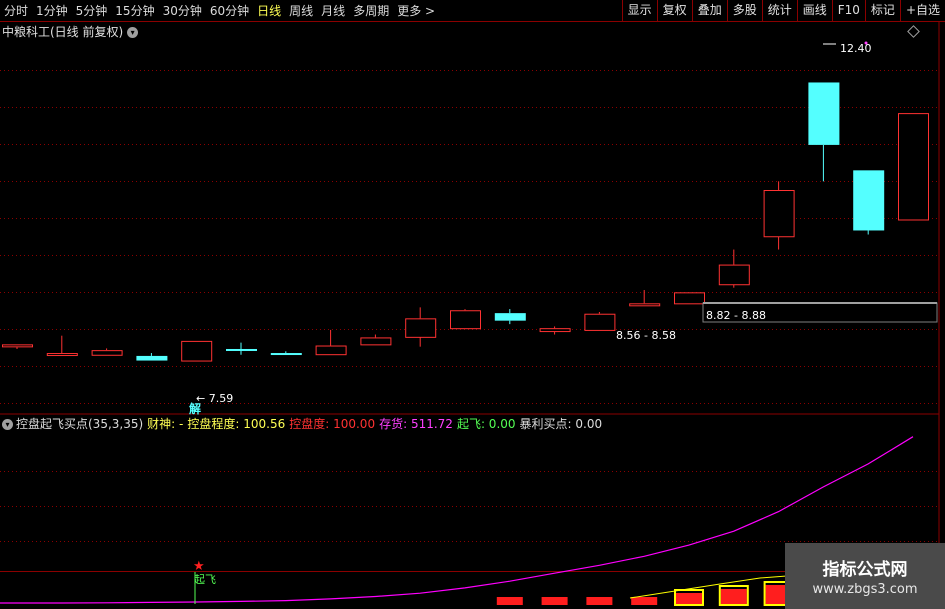 The height and width of the screenshot is (609, 945). I want to click on star-icon: ★, so click(199, 566).